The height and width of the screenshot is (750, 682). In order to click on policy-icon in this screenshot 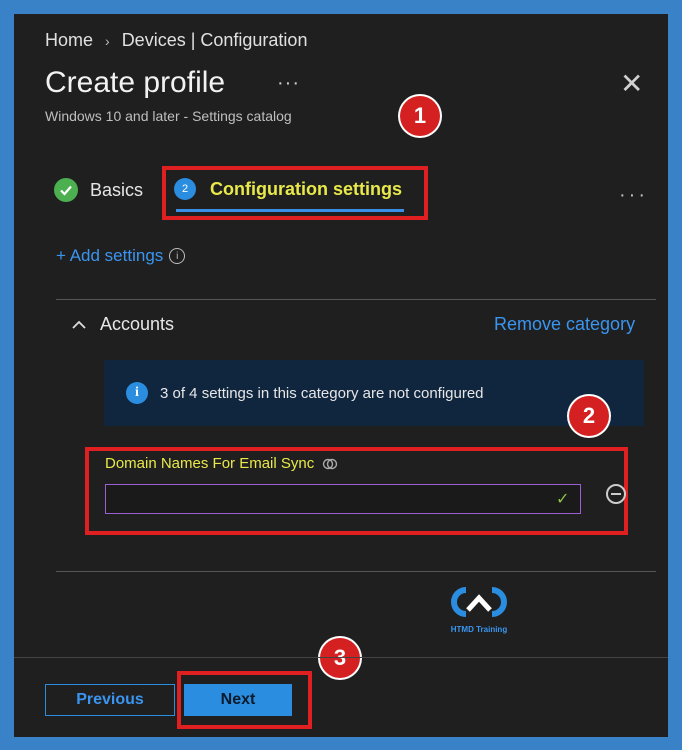, I will do `click(330, 464)`.